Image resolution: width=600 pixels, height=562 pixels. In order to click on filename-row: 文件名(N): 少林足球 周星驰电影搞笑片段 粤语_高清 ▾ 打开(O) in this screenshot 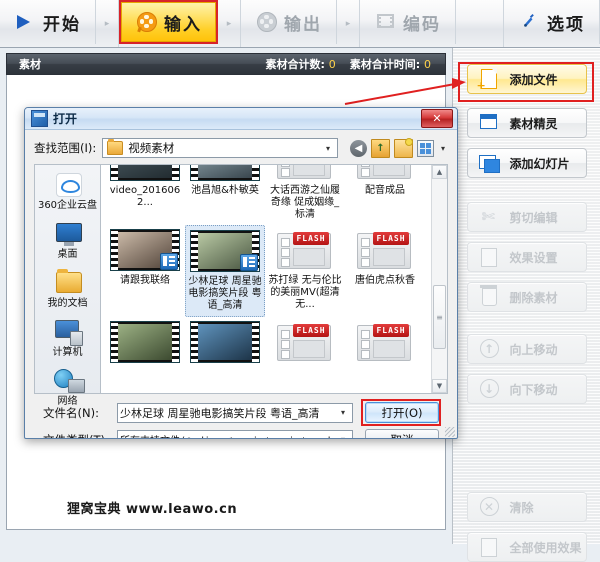, I will do `click(242, 412)`.